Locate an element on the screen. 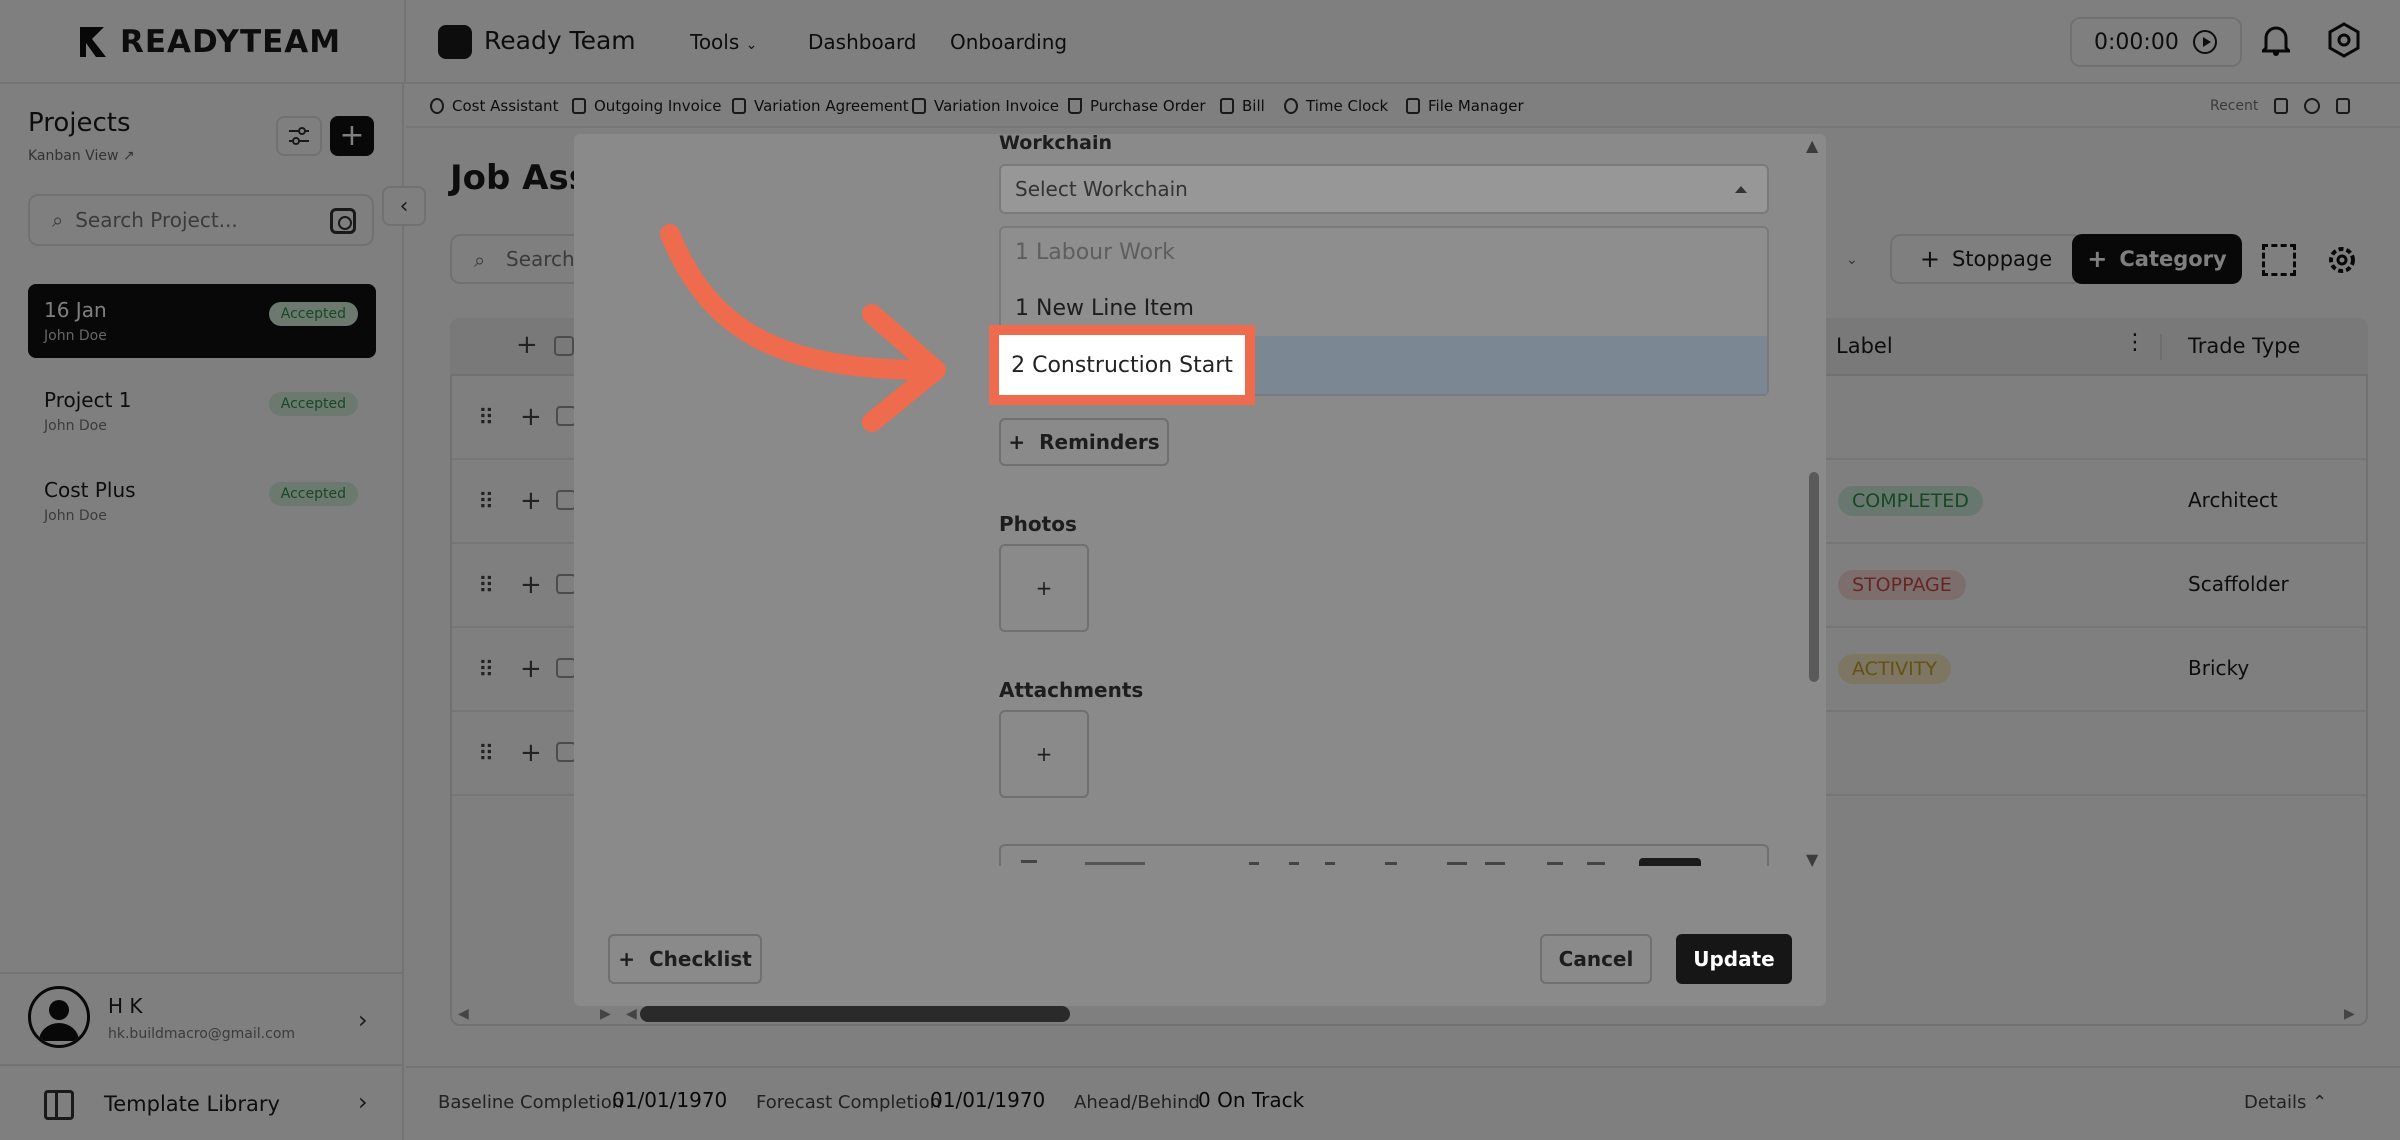 This screenshot has height=1140, width=2400. workchain-label: Workchain is located at coordinates (1055, 143).